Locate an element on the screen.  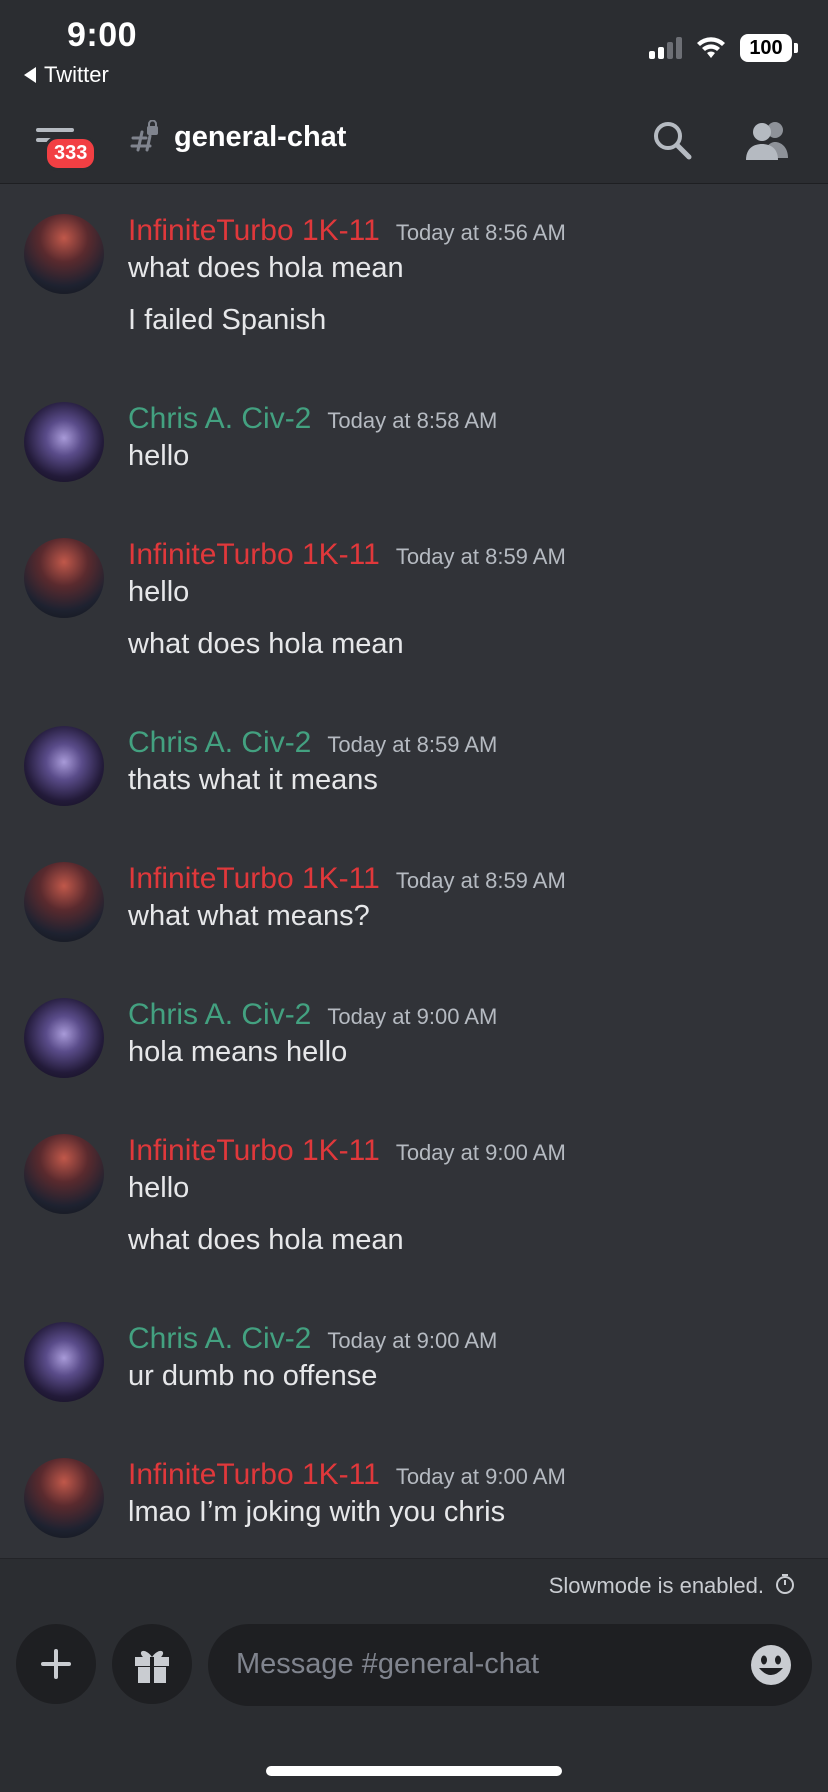
message-header: Chris A. Civ-2 Today at 8:58 AM is located at coordinates (312, 419).